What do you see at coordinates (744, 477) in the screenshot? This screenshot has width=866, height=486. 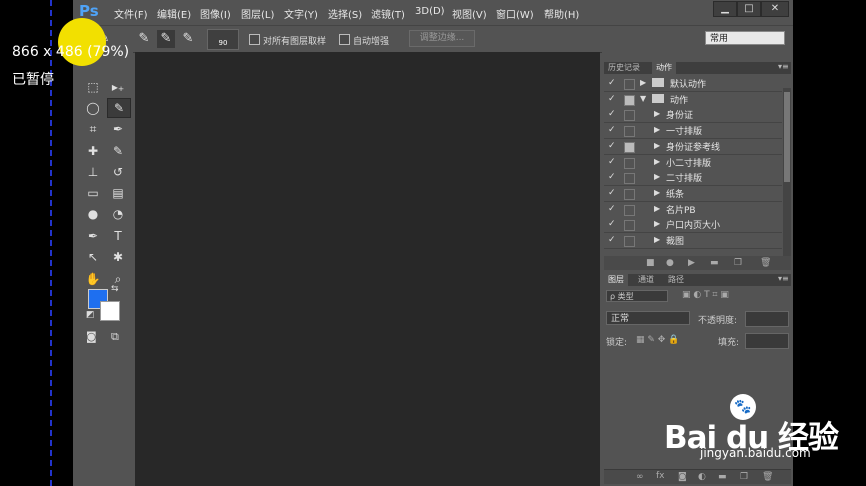 I see `new-layer-icon: ❐` at bounding box center [744, 477].